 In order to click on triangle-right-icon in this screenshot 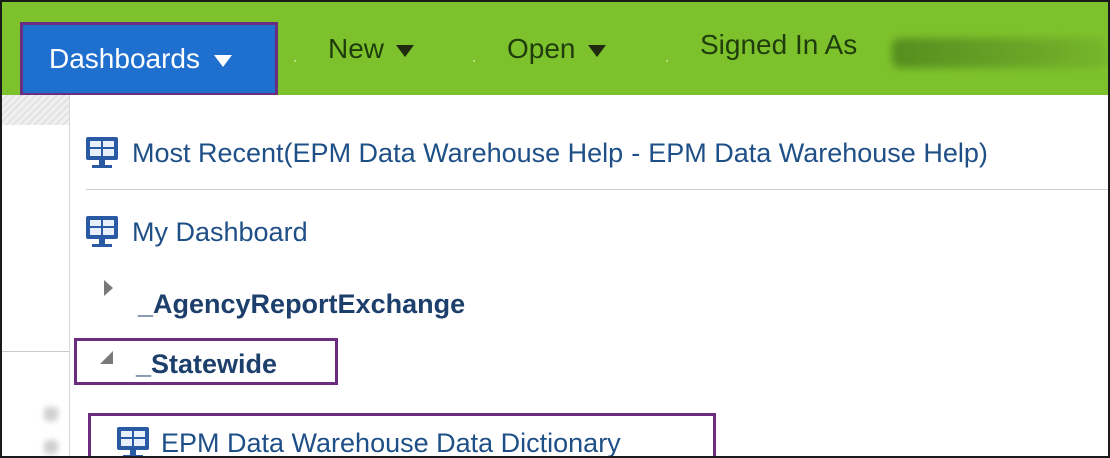, I will do `click(108, 288)`.